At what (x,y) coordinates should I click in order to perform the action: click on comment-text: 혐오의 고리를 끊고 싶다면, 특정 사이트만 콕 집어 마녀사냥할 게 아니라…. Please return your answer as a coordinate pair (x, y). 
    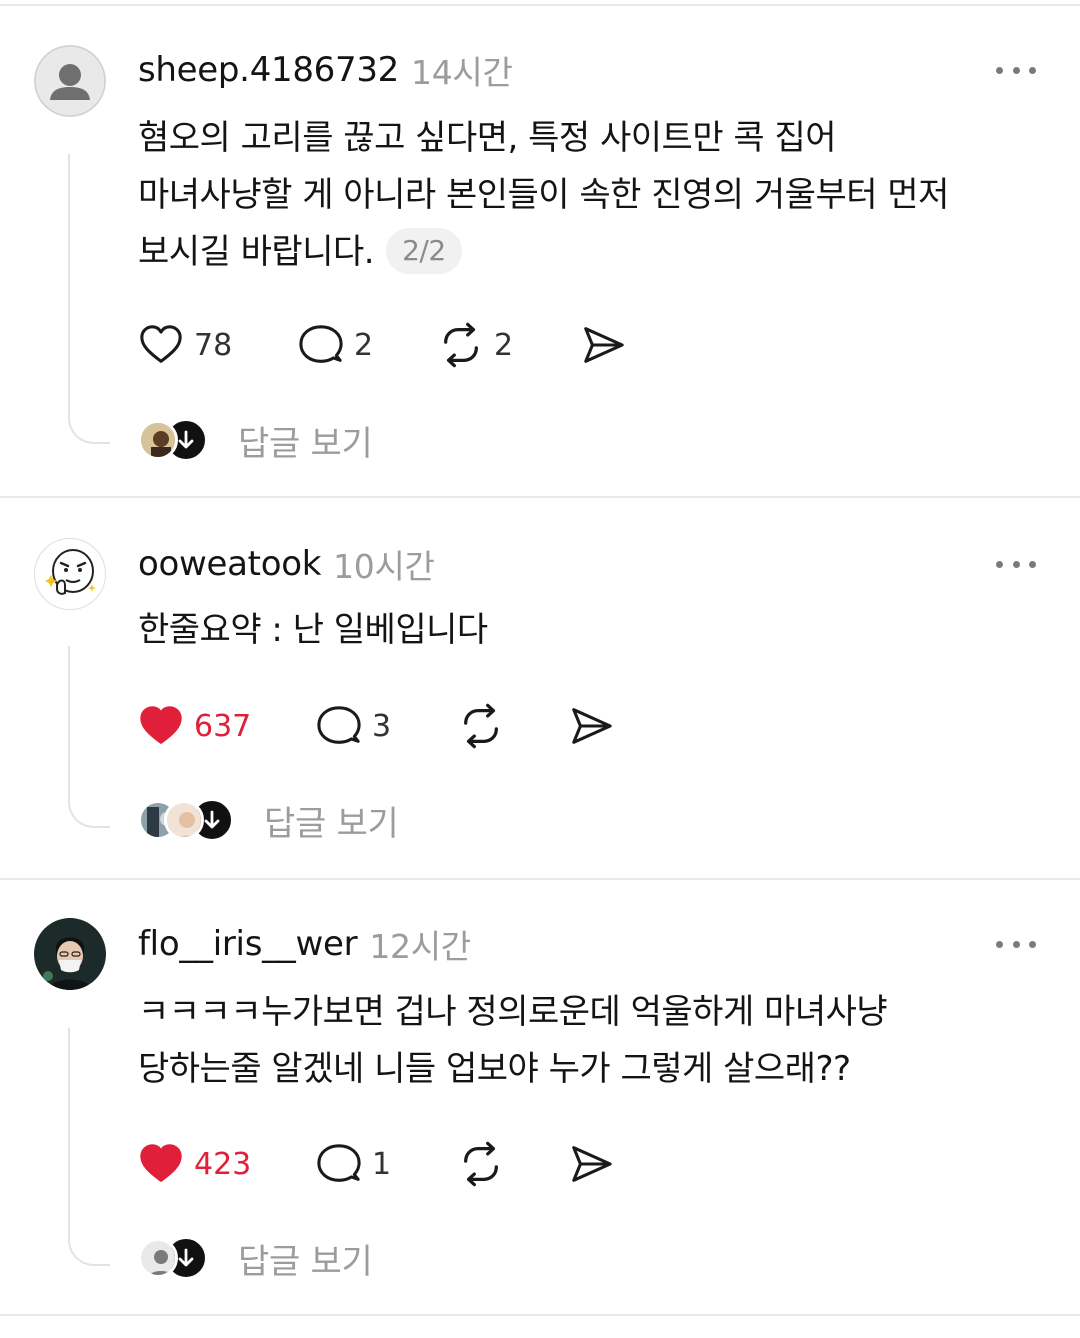
    Looking at the image, I should click on (588, 195).